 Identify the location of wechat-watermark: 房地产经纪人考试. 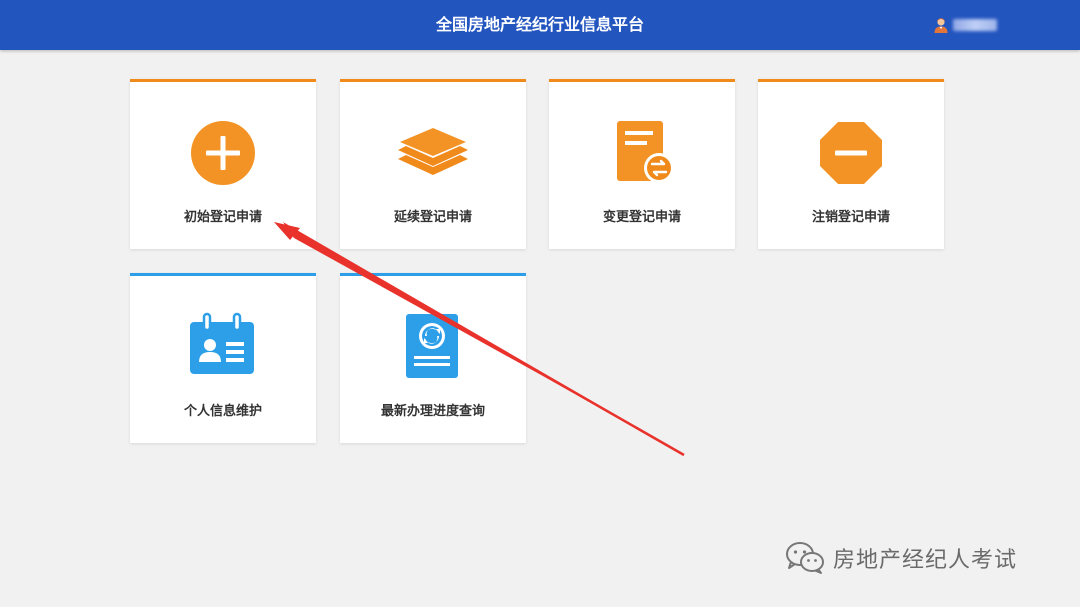
(901, 558).